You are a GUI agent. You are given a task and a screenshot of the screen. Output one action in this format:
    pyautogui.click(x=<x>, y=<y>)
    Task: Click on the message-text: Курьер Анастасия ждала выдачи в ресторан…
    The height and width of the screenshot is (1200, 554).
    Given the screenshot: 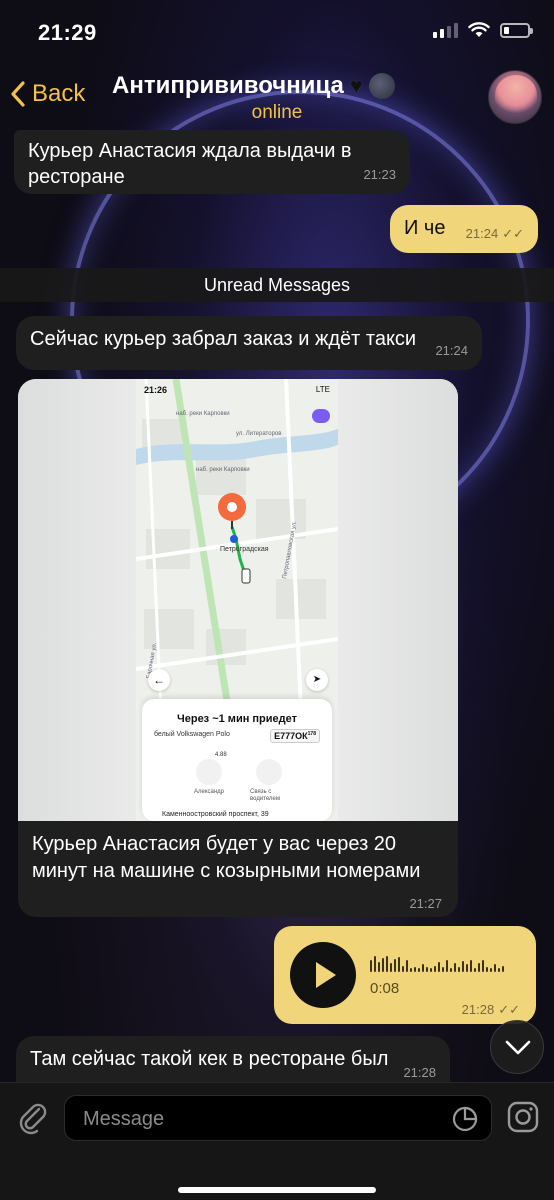 What is the action you would take?
    pyautogui.click(x=190, y=164)
    